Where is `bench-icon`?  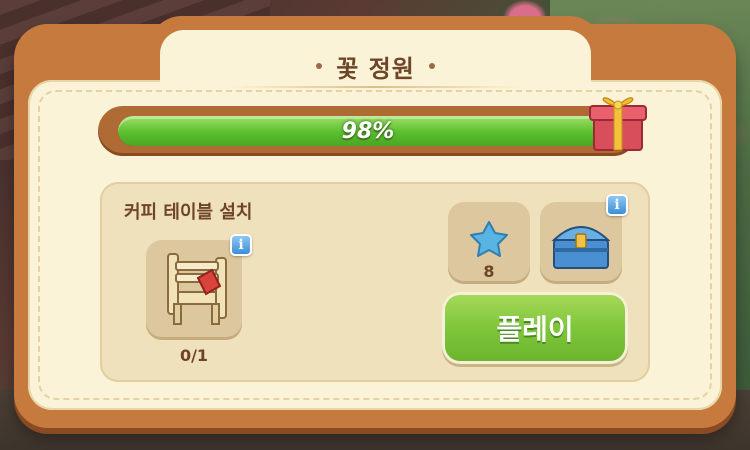 bench-icon is located at coordinates (197, 289).